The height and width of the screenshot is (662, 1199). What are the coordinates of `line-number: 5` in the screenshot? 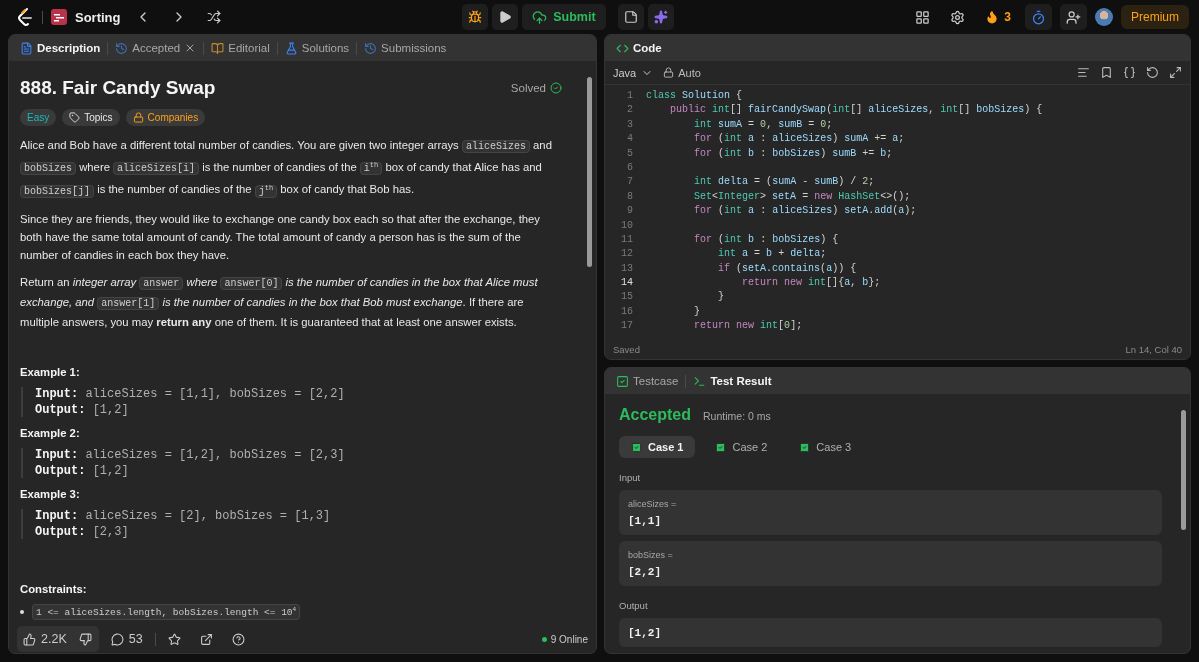 It's located at (629, 153).